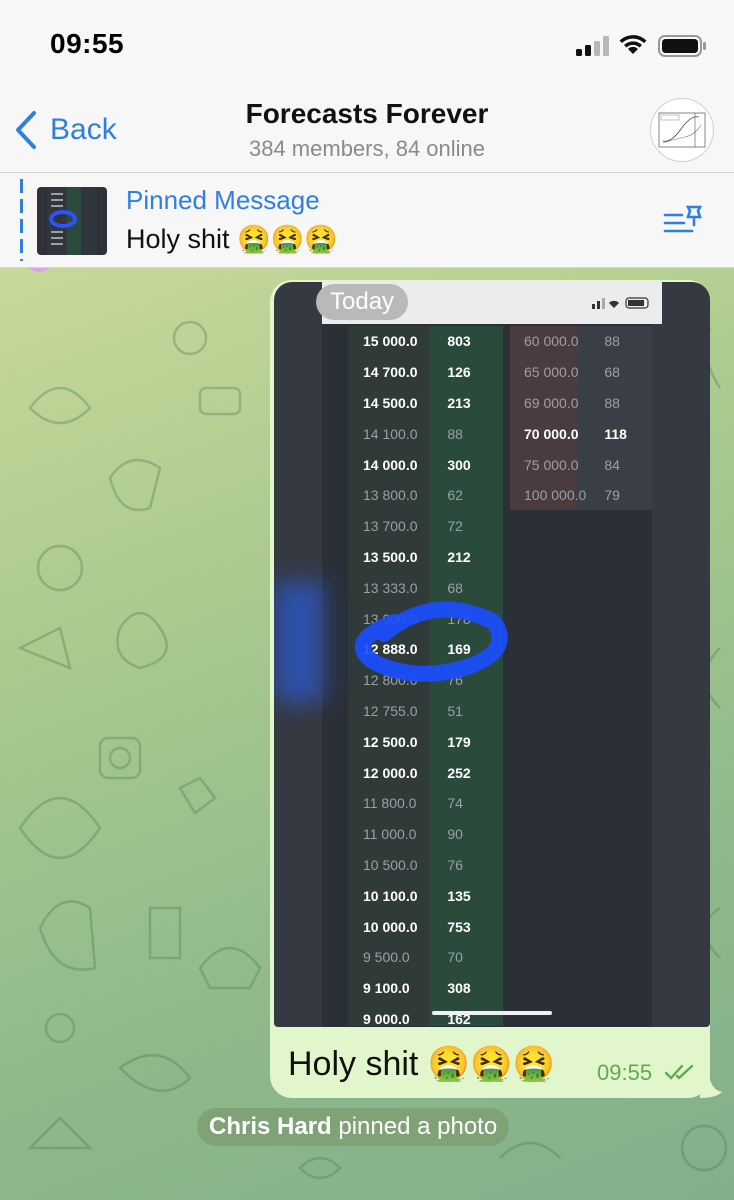  I want to click on bid-qty: 135, so click(459, 895).